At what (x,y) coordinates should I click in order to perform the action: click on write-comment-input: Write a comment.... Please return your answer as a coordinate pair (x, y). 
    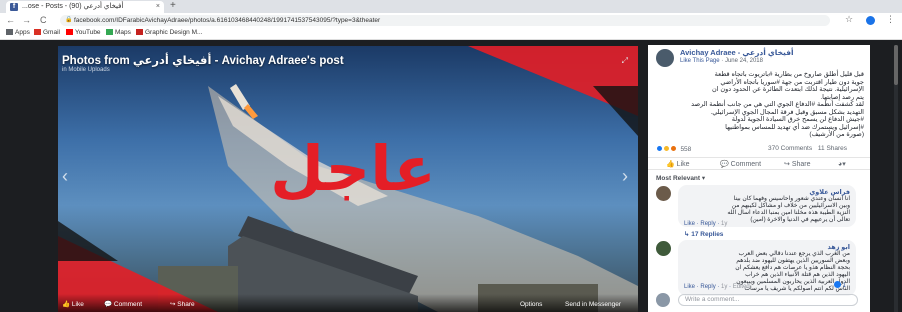
    Looking at the image, I should click on (768, 300).